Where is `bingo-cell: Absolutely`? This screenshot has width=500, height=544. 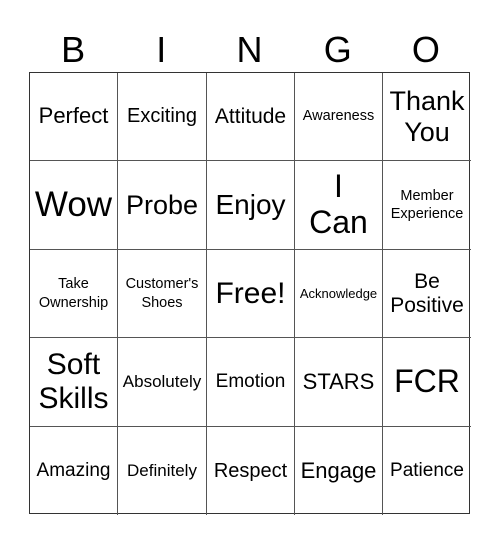 bingo-cell: Absolutely is located at coordinates (162, 382).